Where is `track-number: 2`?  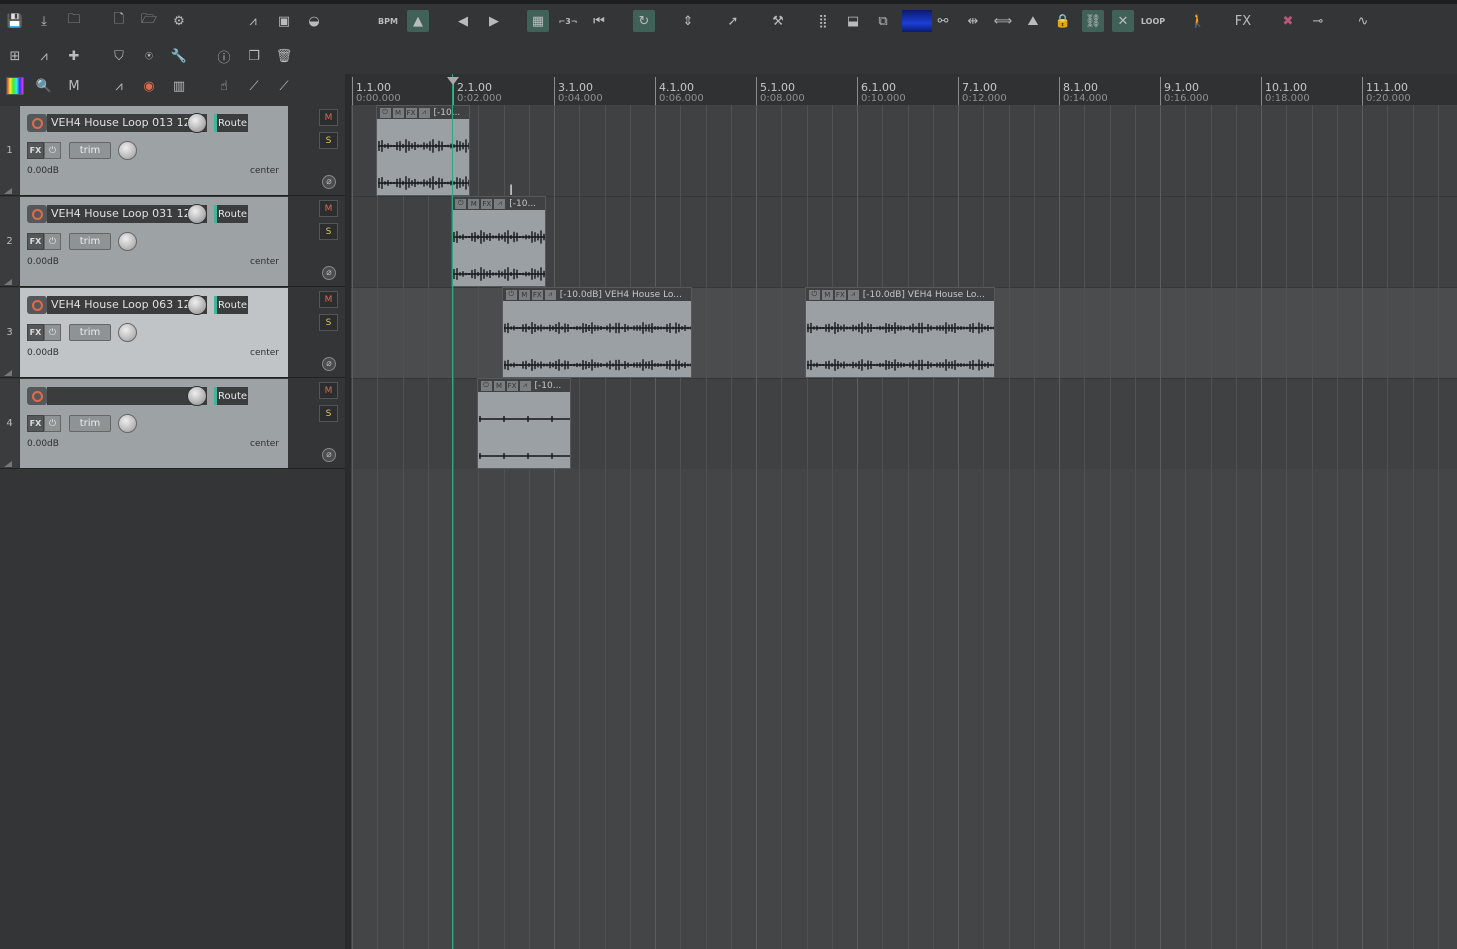
track-number: 2 is located at coordinates (9, 242).